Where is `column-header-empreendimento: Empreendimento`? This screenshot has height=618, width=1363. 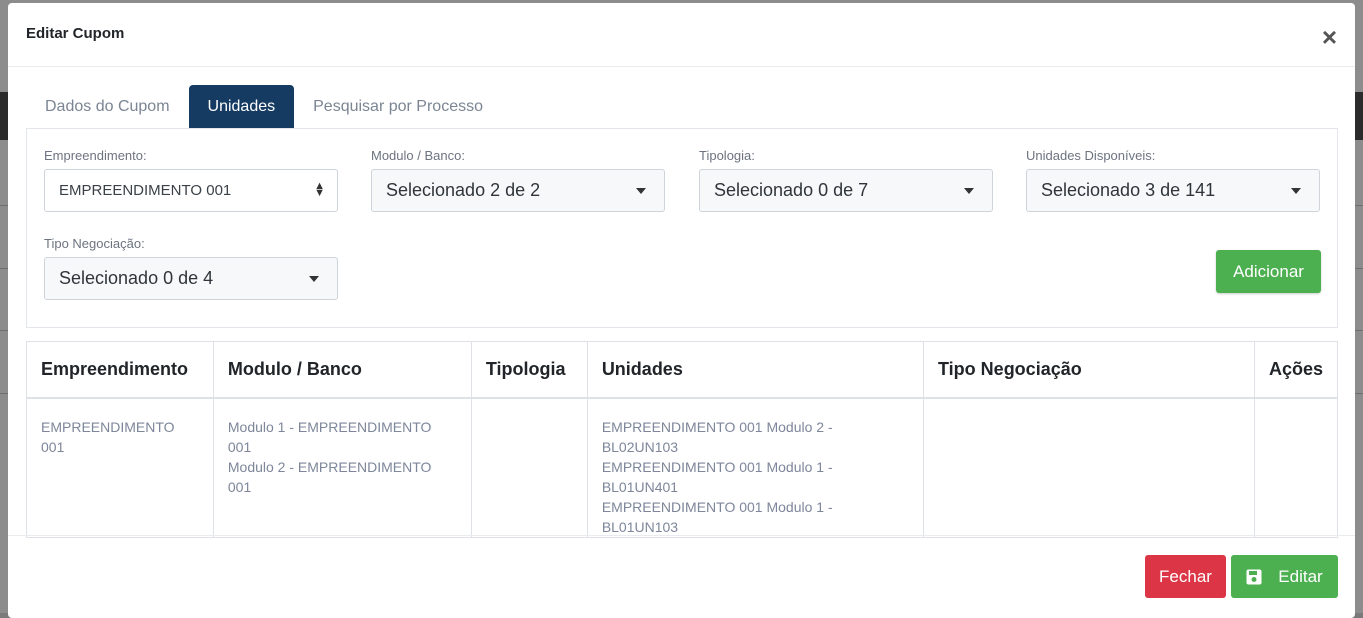
column-header-empreendimento: Empreendimento is located at coordinates (120, 370).